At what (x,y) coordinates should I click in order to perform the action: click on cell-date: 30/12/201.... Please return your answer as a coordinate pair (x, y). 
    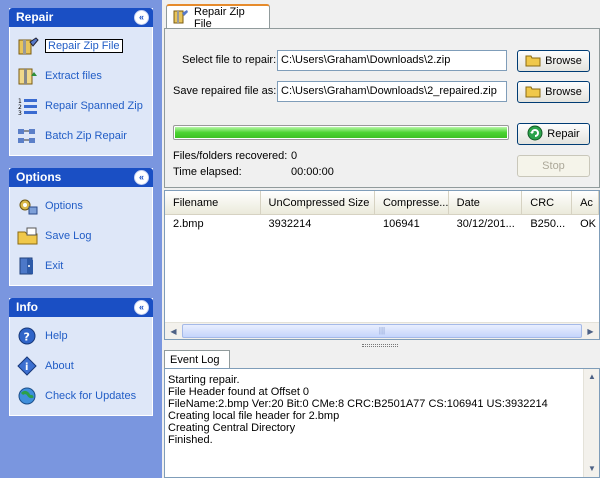
    Looking at the image, I should click on (485, 224).